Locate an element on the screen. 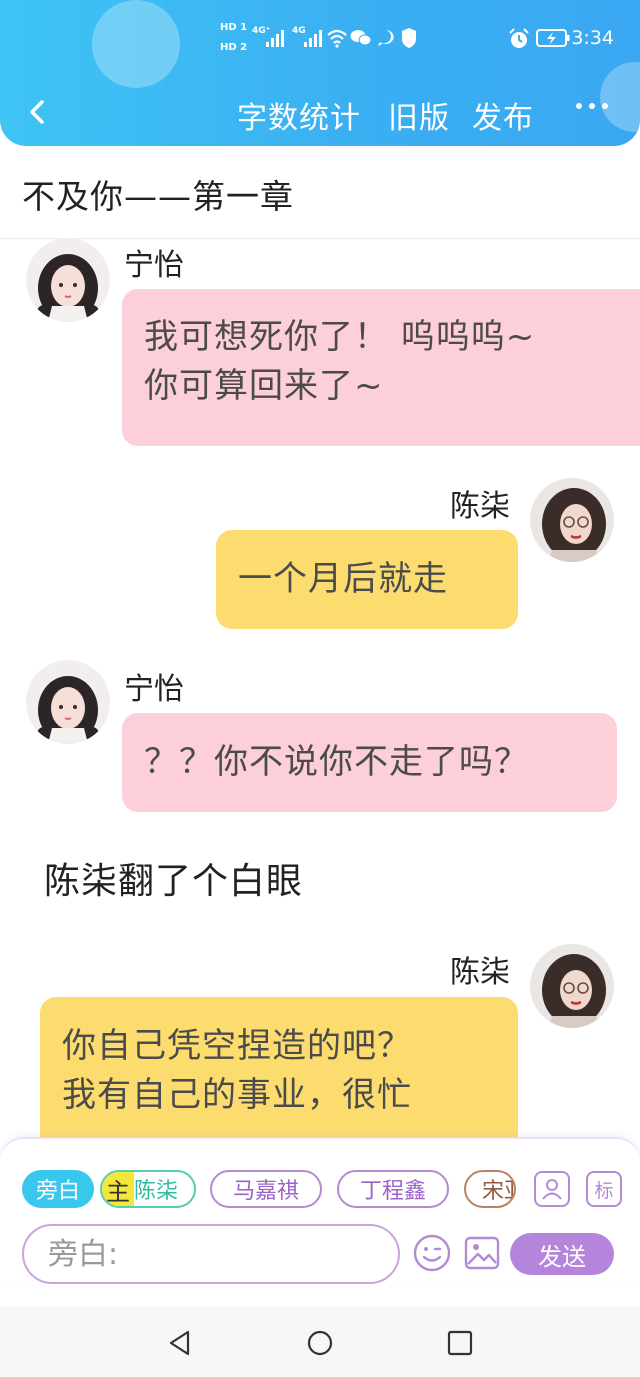 The width and height of the screenshot is (640, 1377). tag-button: 标 is located at coordinates (604, 1189).